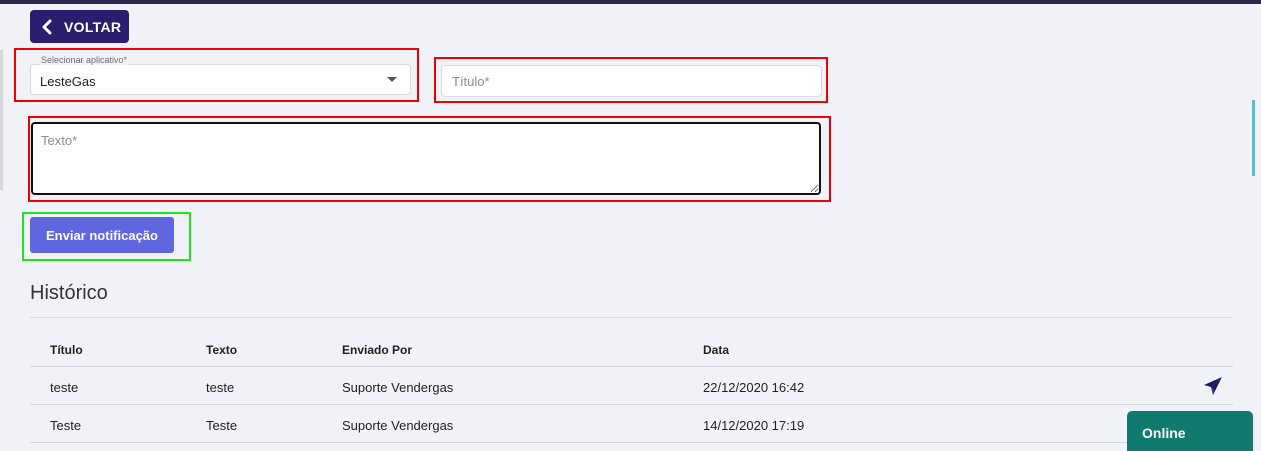 This screenshot has height=451, width=1261. What do you see at coordinates (220, 79) in the screenshot?
I see `app-select: LesteGas` at bounding box center [220, 79].